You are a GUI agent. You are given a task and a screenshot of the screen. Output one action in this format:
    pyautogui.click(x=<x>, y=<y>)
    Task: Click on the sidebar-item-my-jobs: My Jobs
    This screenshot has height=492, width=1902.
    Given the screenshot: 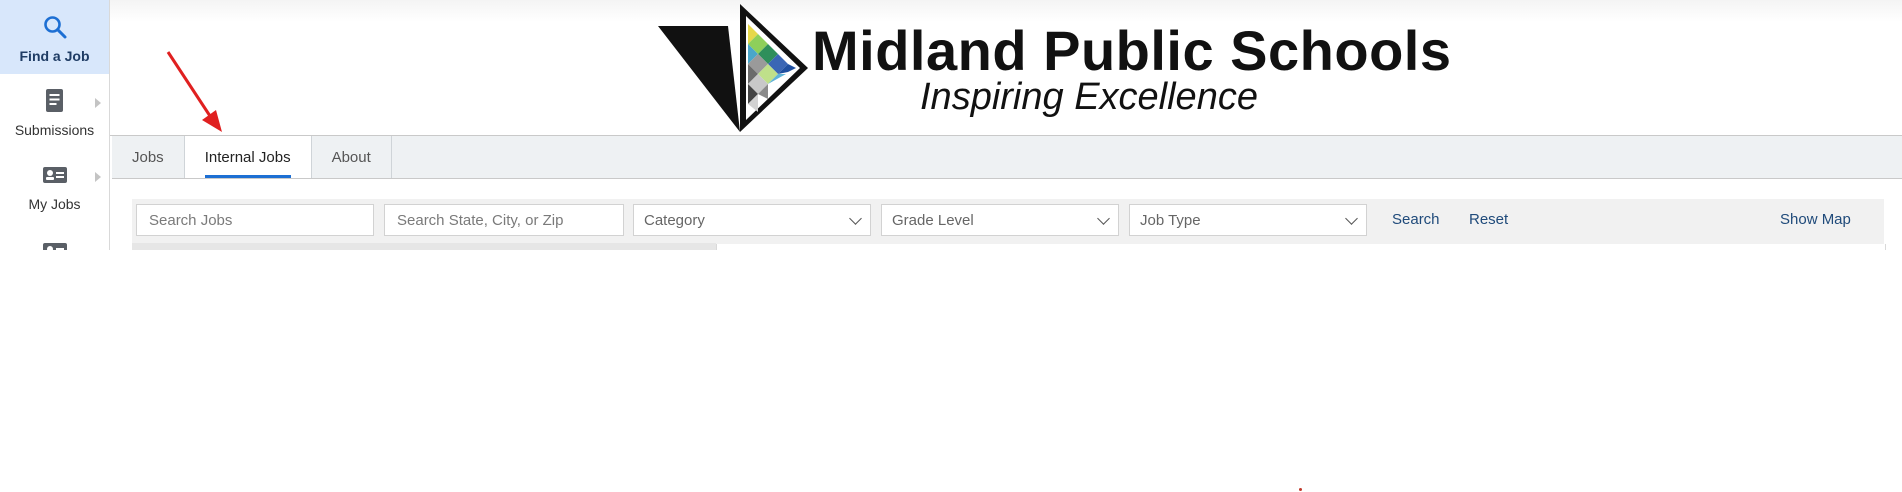 What is the action you would take?
    pyautogui.click(x=54, y=185)
    